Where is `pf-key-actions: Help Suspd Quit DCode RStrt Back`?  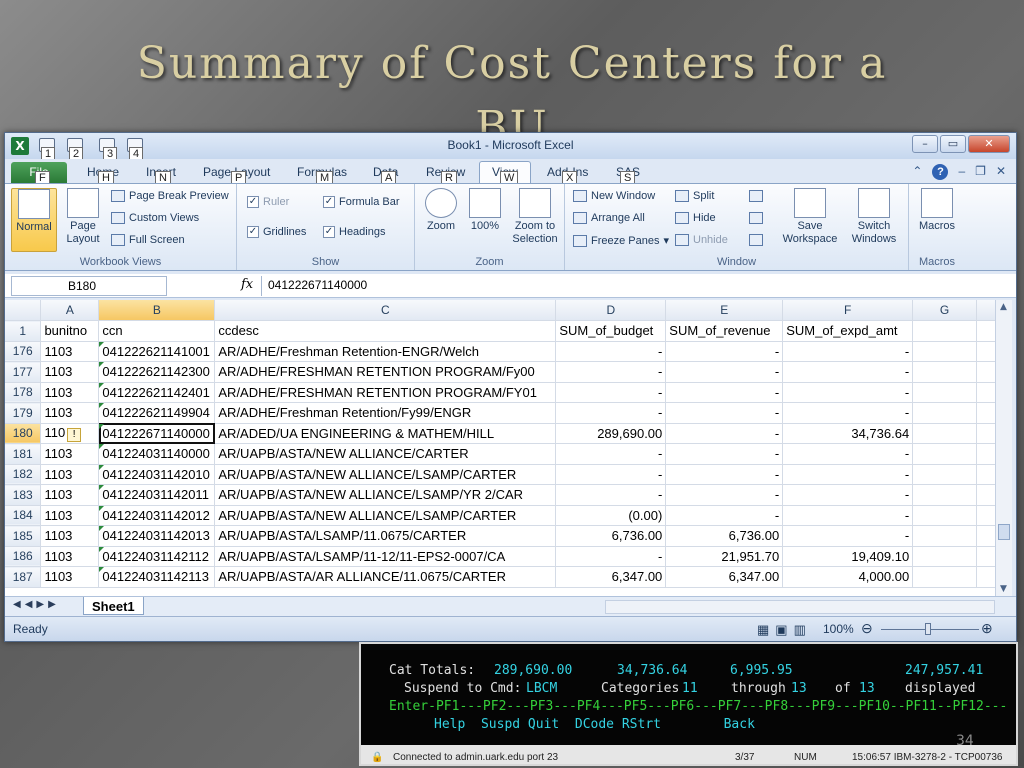
pf-key-actions: Help Suspd Quit DCode RStrt Back is located at coordinates (594, 725).